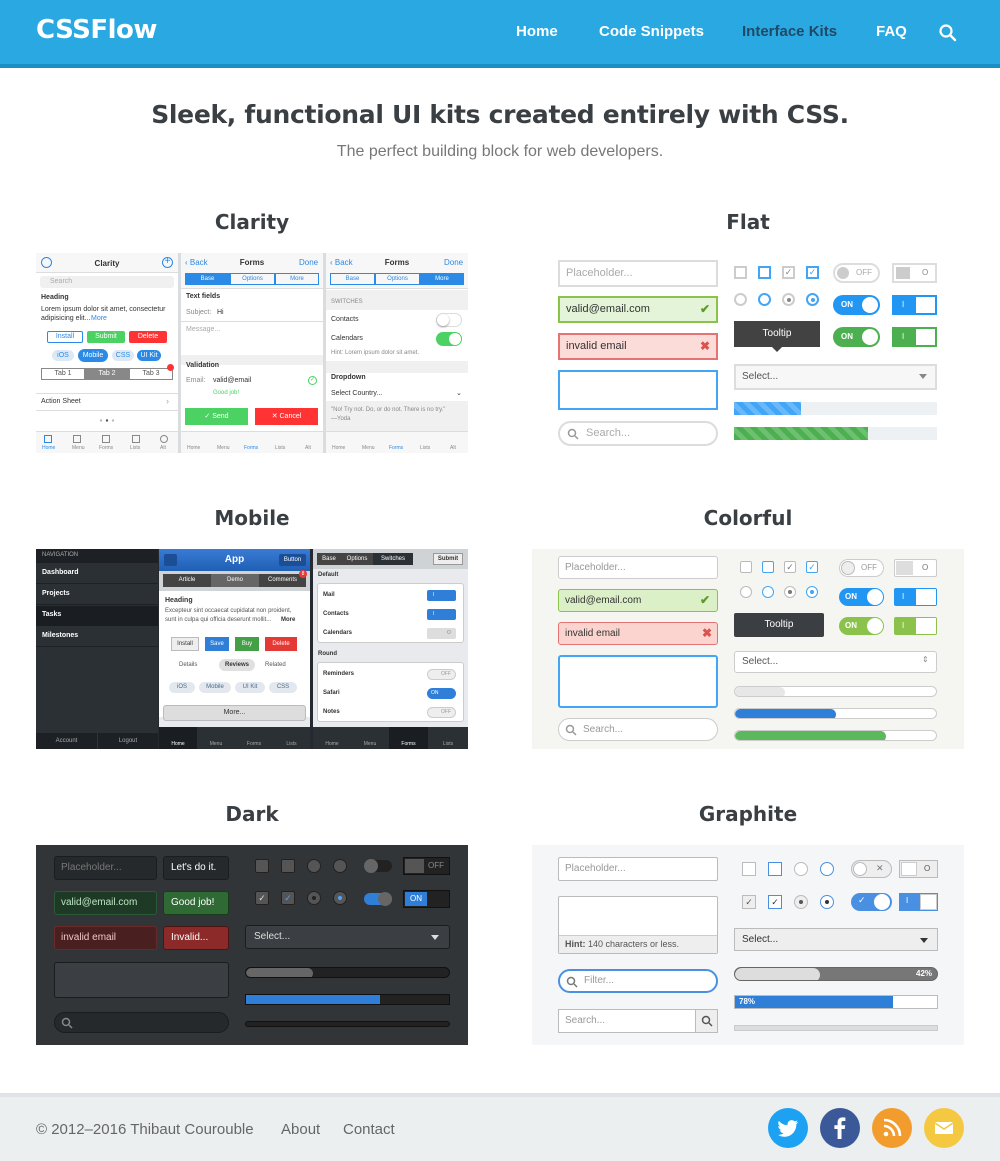 The image size is (1000, 1161). What do you see at coordinates (948, 33) in the screenshot?
I see `search-icon` at bounding box center [948, 33].